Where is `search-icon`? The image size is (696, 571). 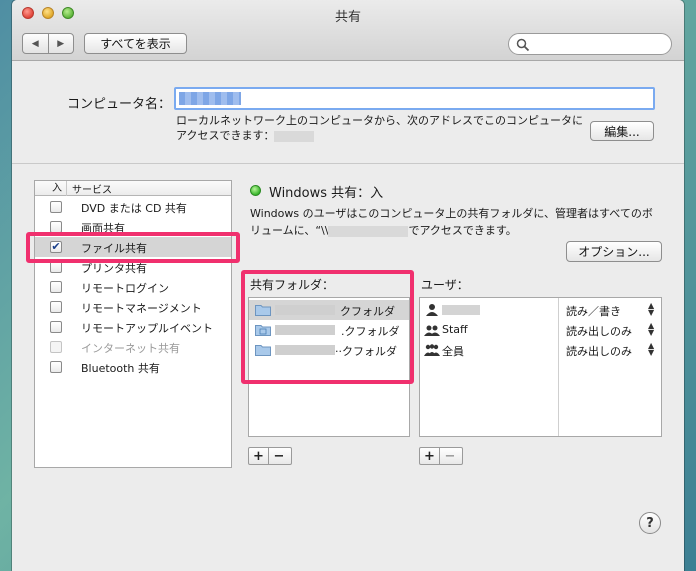 search-icon is located at coordinates (523, 45).